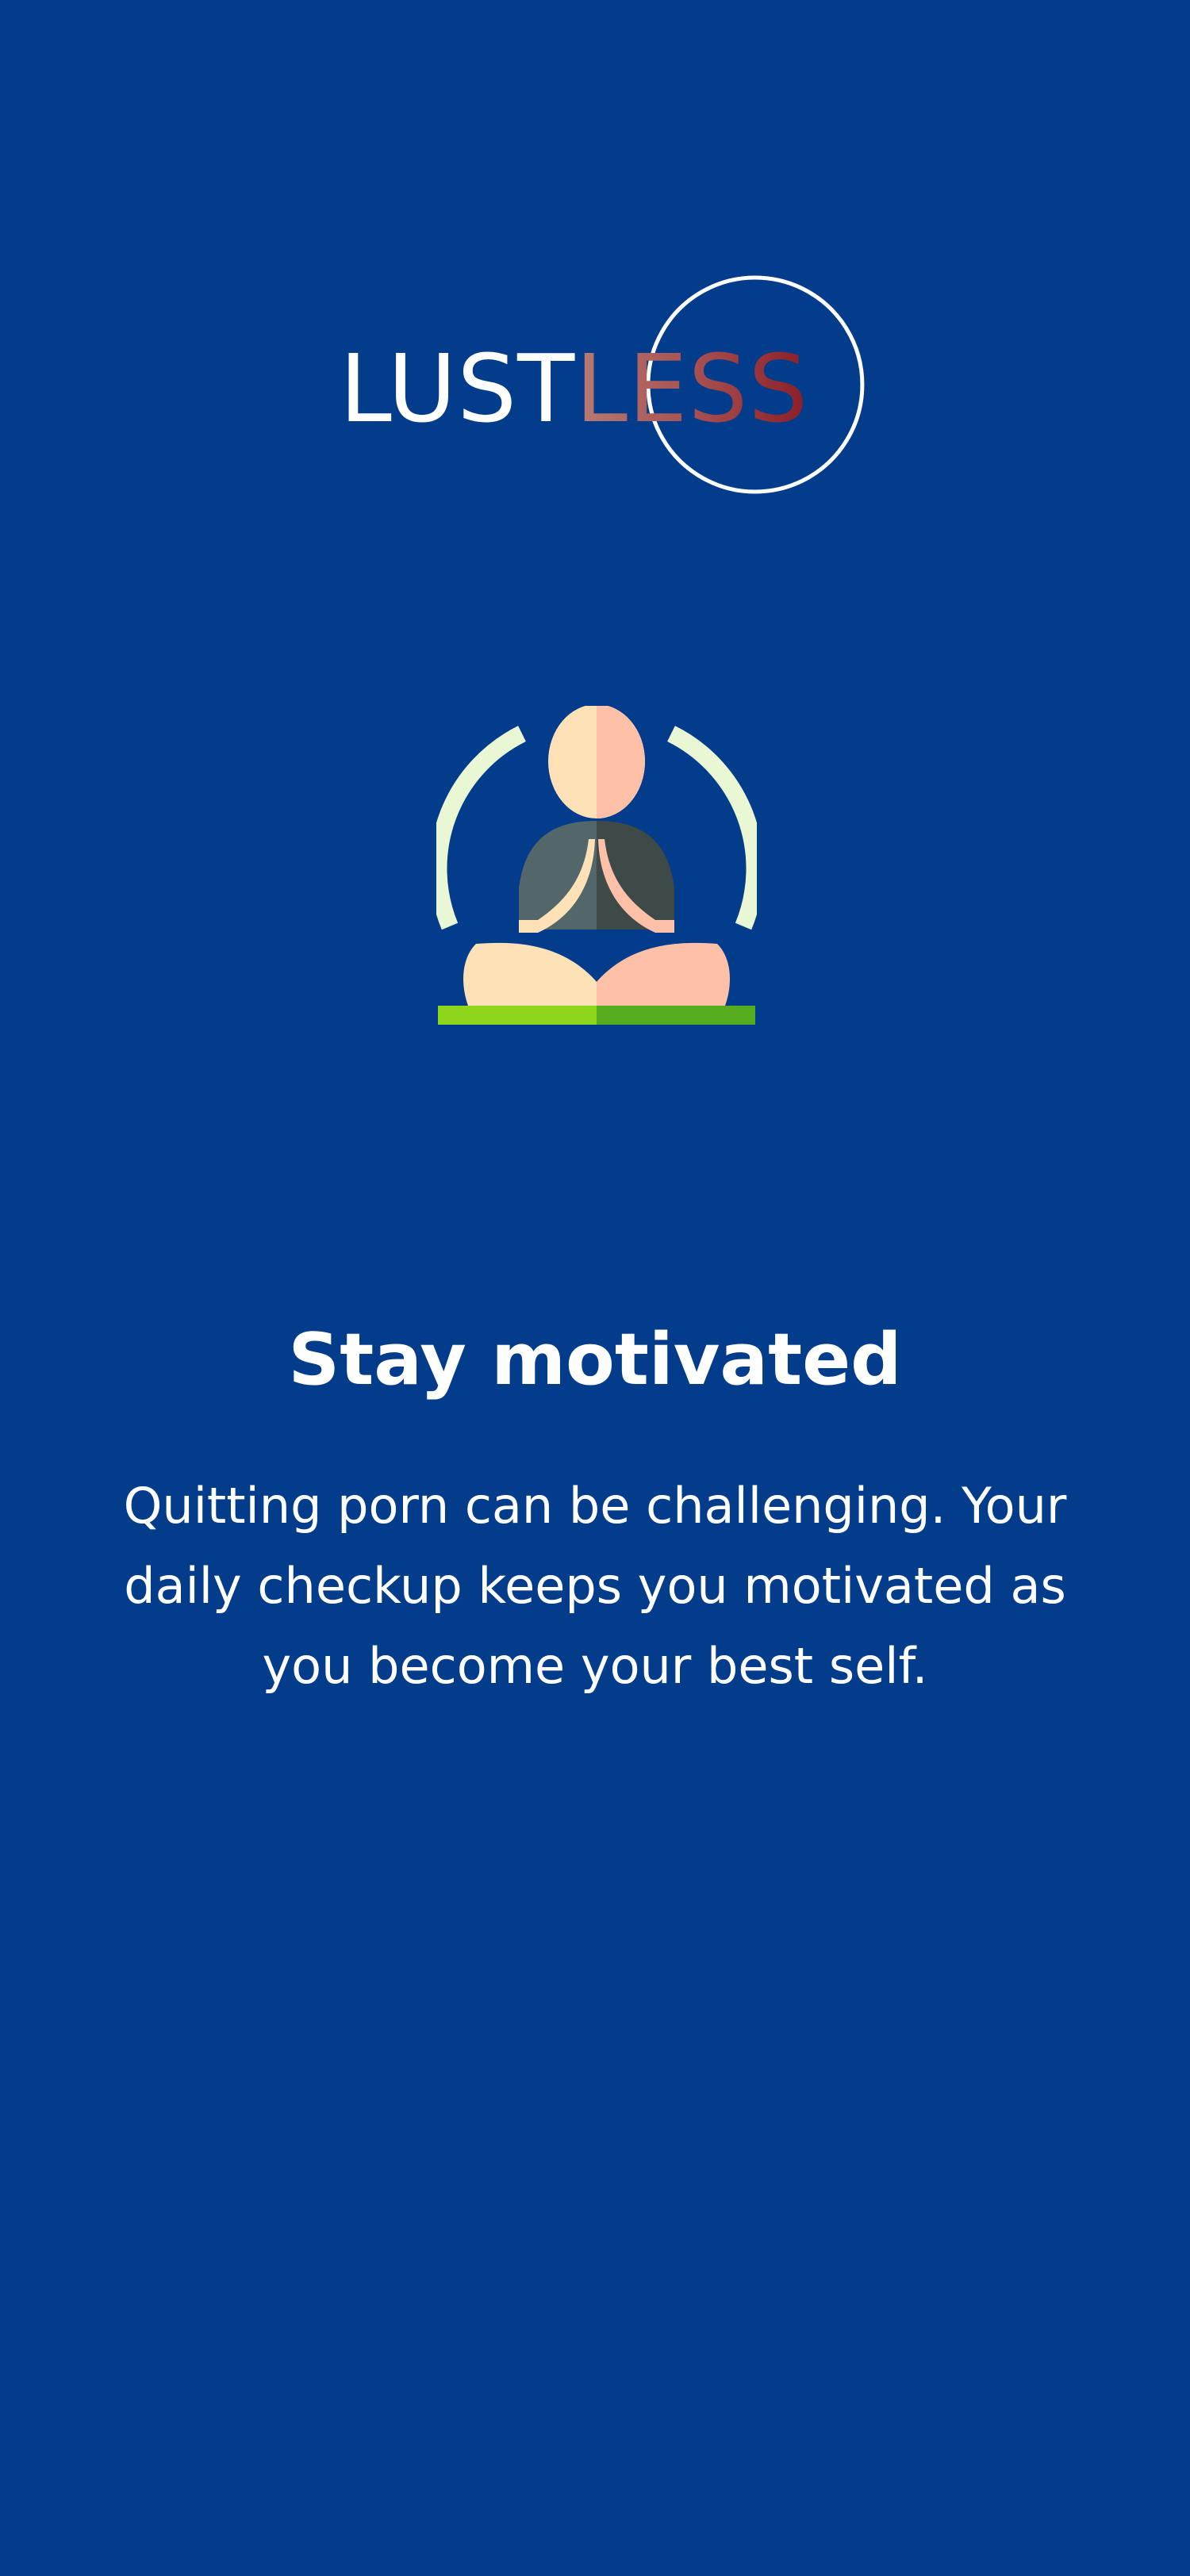  Describe the element at coordinates (458, 389) in the screenshot. I see `logo-wordmark-part-1: LUST` at that location.